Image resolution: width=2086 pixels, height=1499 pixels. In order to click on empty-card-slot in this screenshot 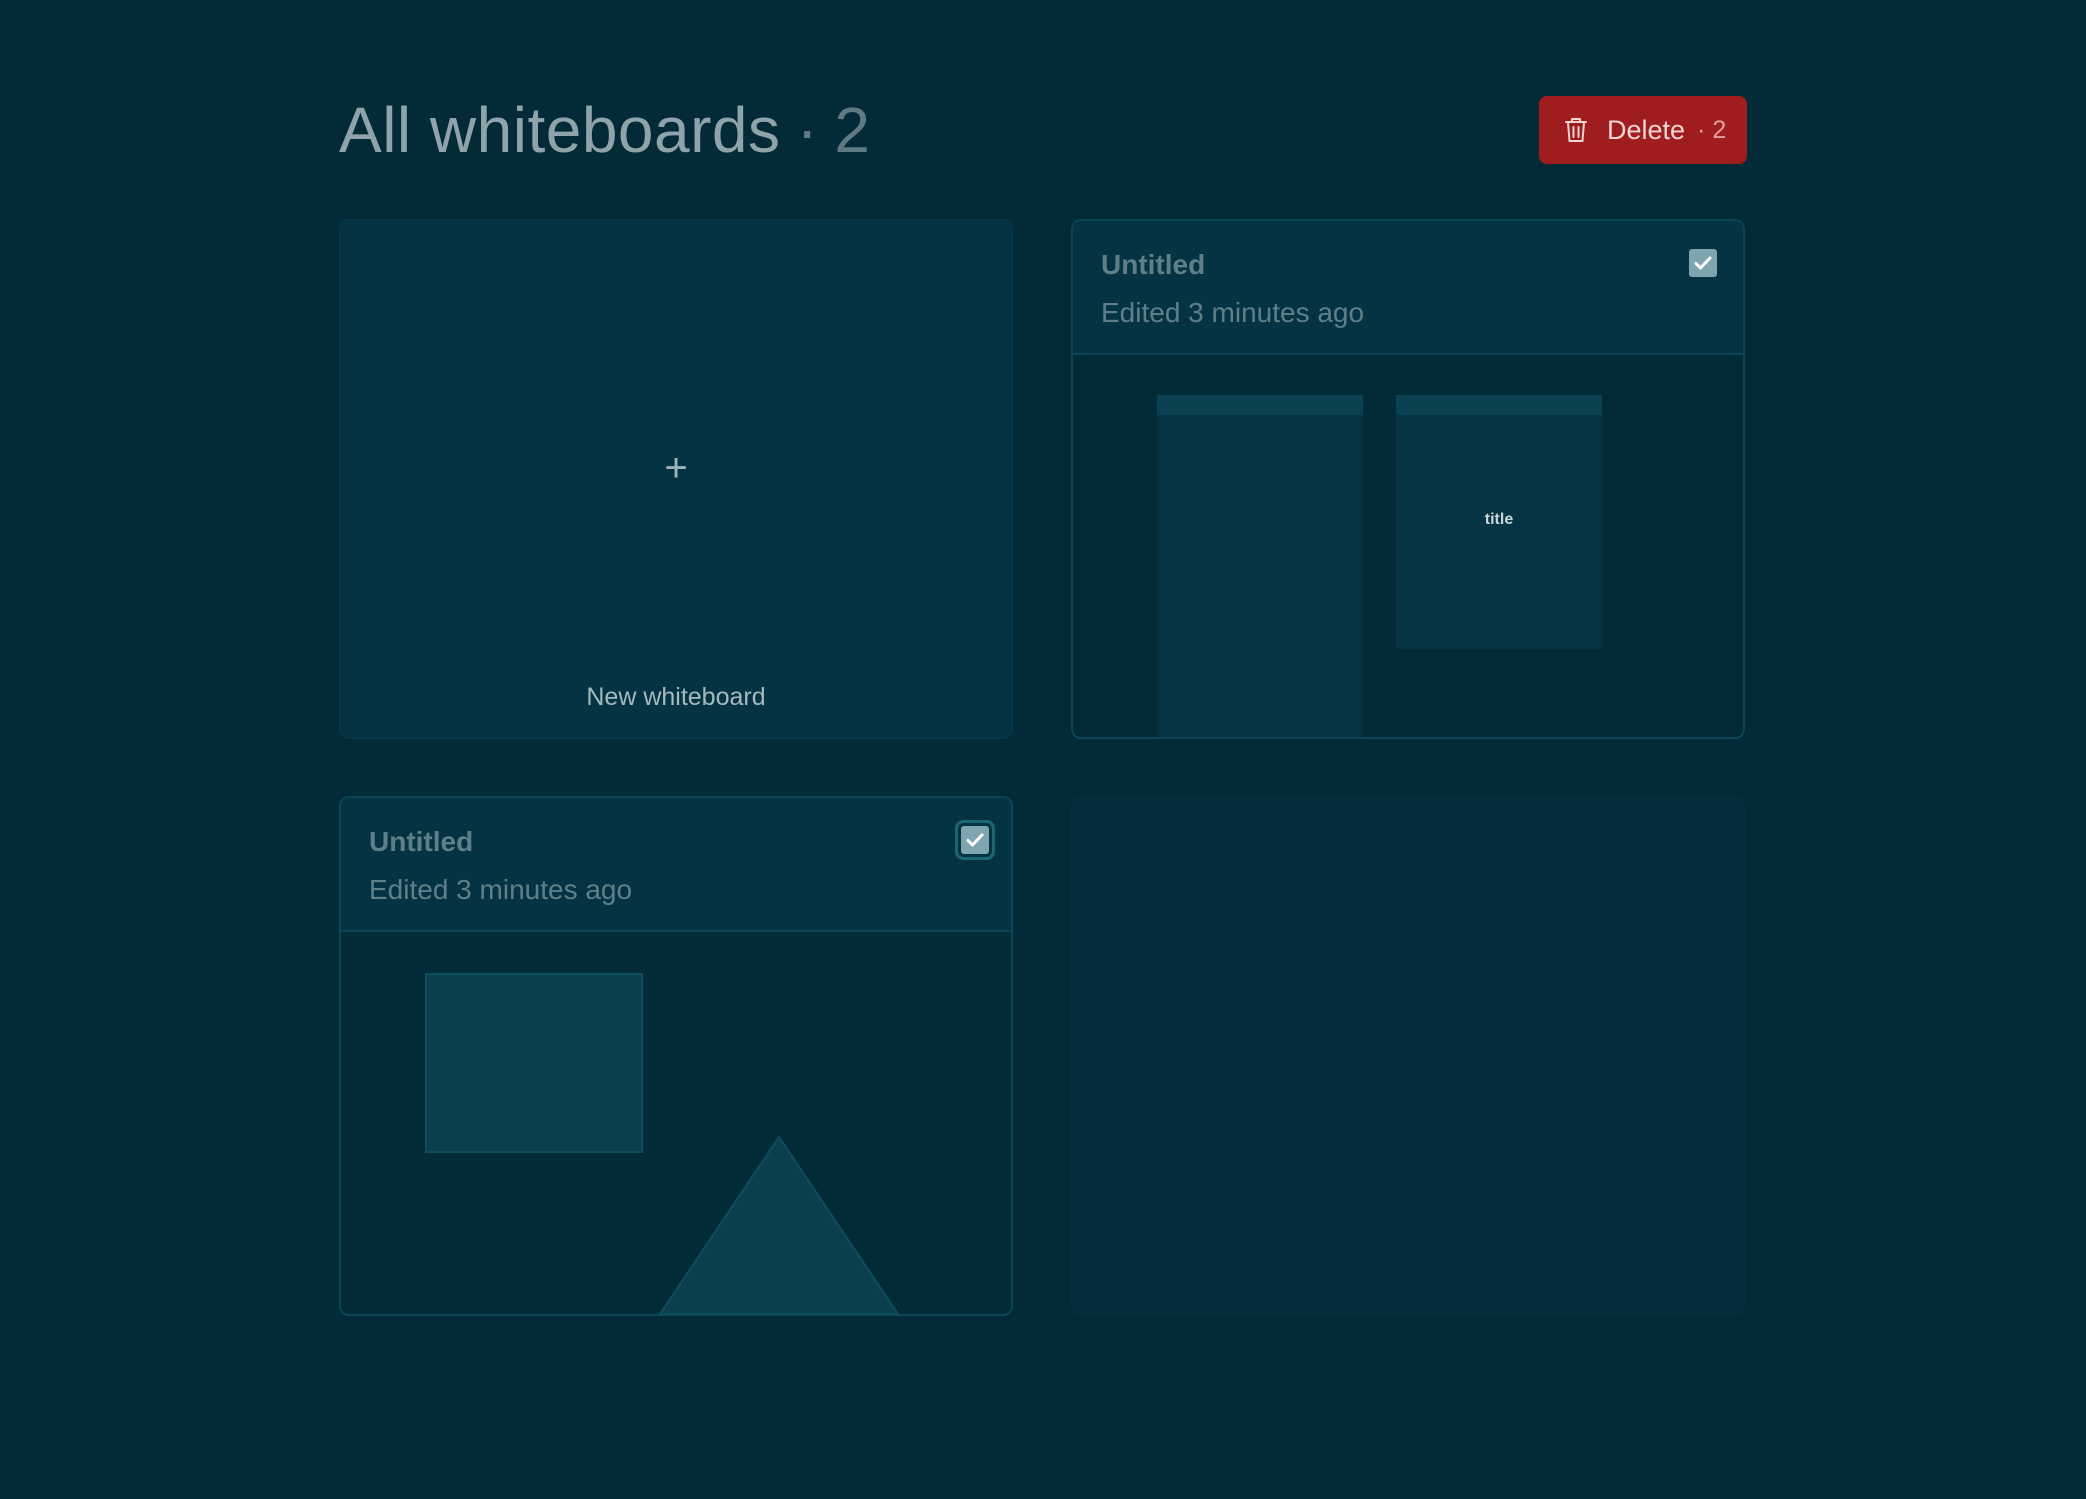, I will do `click(1408, 1056)`.